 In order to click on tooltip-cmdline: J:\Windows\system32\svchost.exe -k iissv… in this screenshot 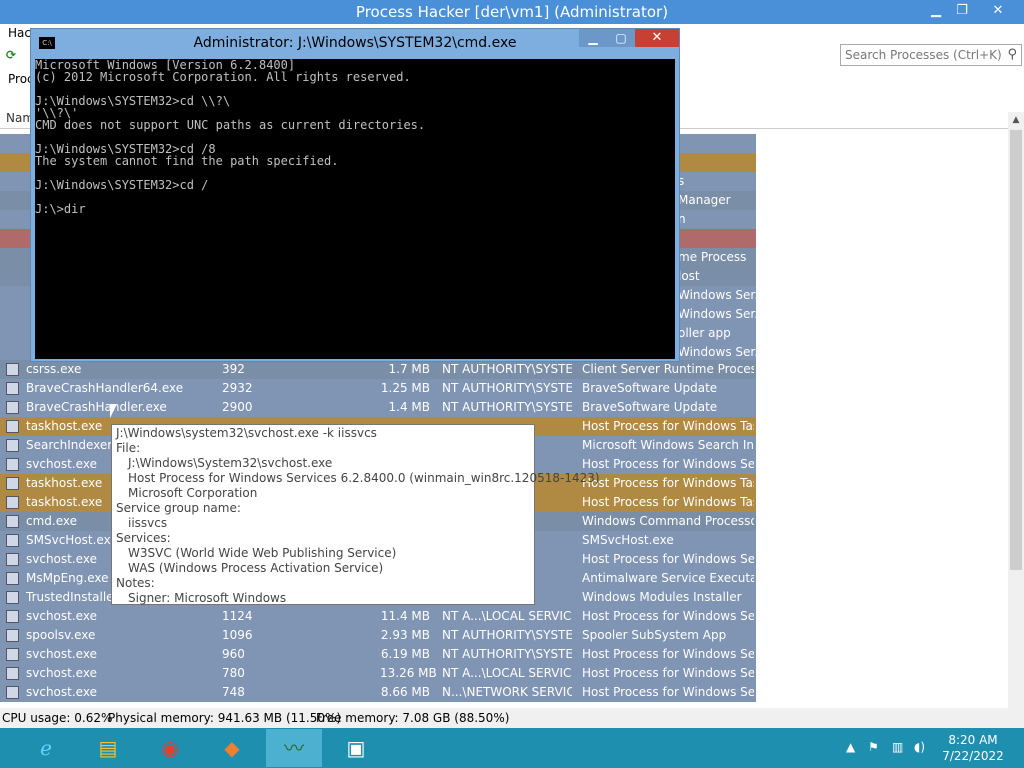, I will do `click(246, 433)`.